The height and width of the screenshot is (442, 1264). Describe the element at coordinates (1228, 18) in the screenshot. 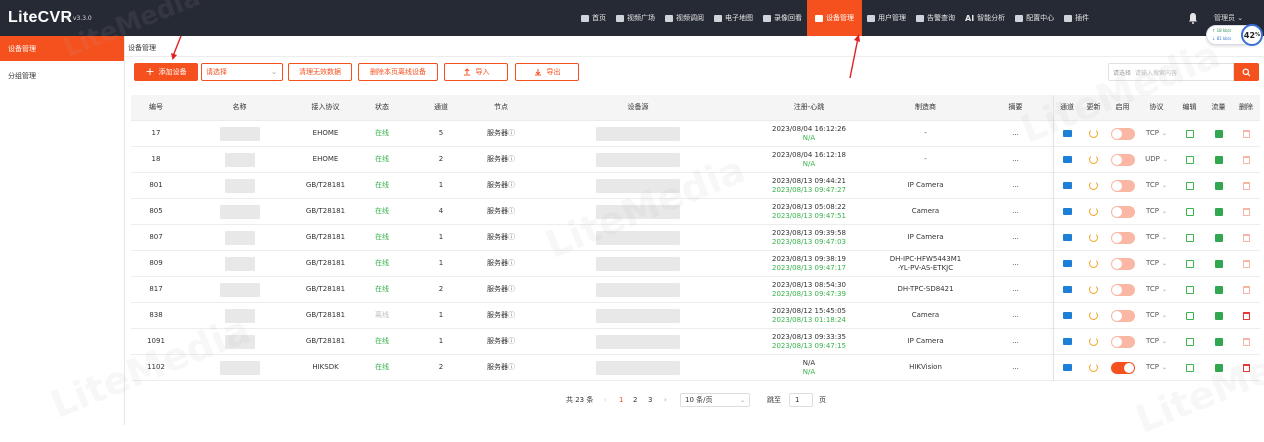

I see `user-menu: 管理员 ⌄` at that location.